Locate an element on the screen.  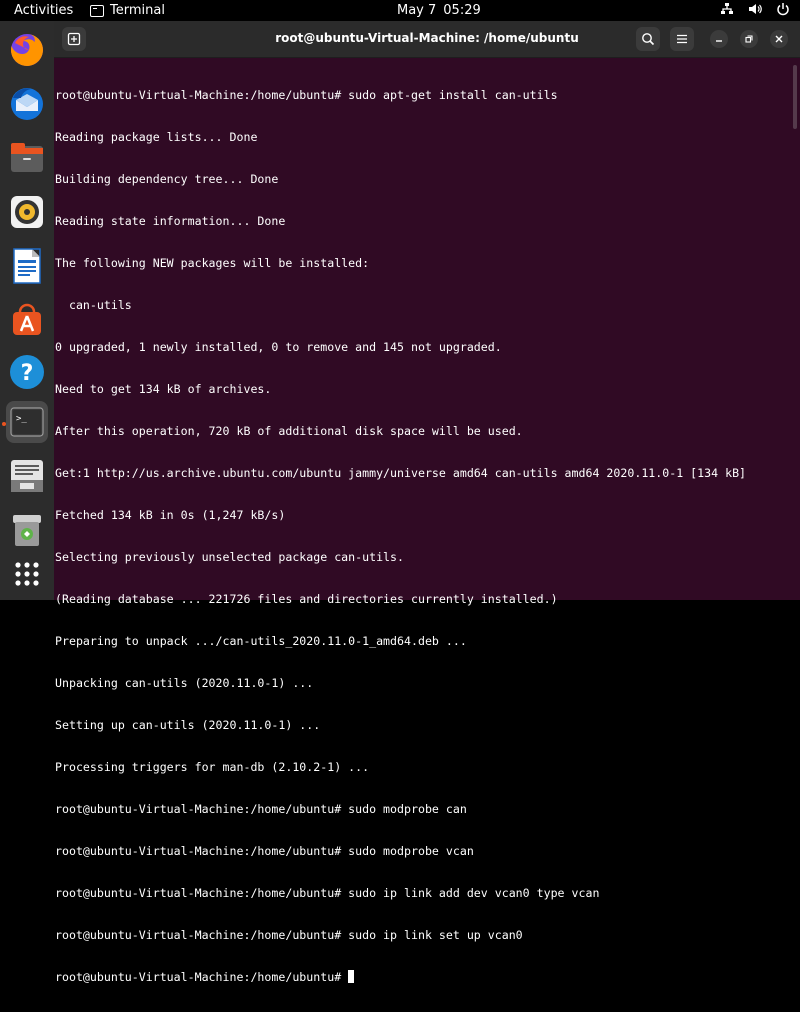
terminal-line: Need to get 134 kB of archives. is located at coordinates (163, 389).